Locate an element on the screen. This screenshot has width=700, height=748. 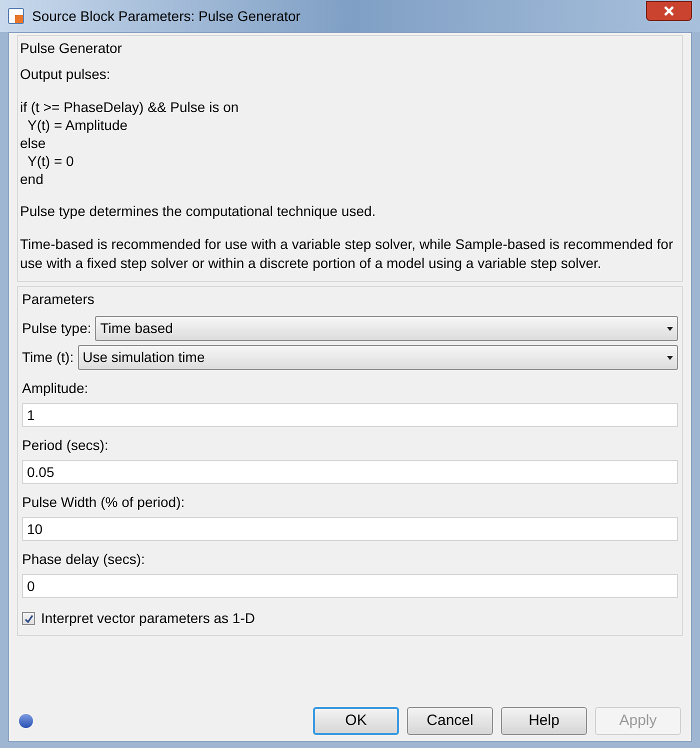
field-label: Pulse Width (% of period): is located at coordinates (103, 502).